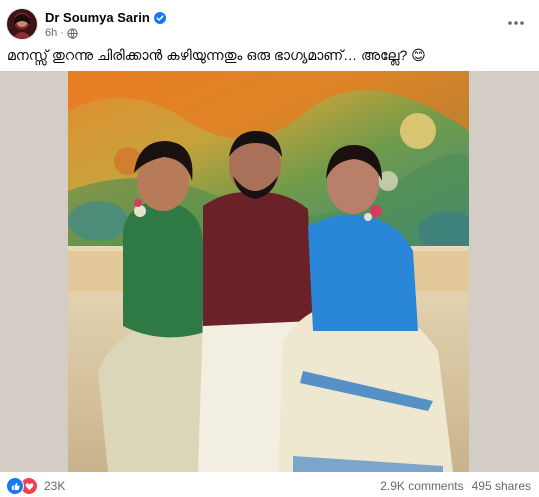  What do you see at coordinates (159, 17) in the screenshot?
I see `verified-badge-icon` at bounding box center [159, 17].